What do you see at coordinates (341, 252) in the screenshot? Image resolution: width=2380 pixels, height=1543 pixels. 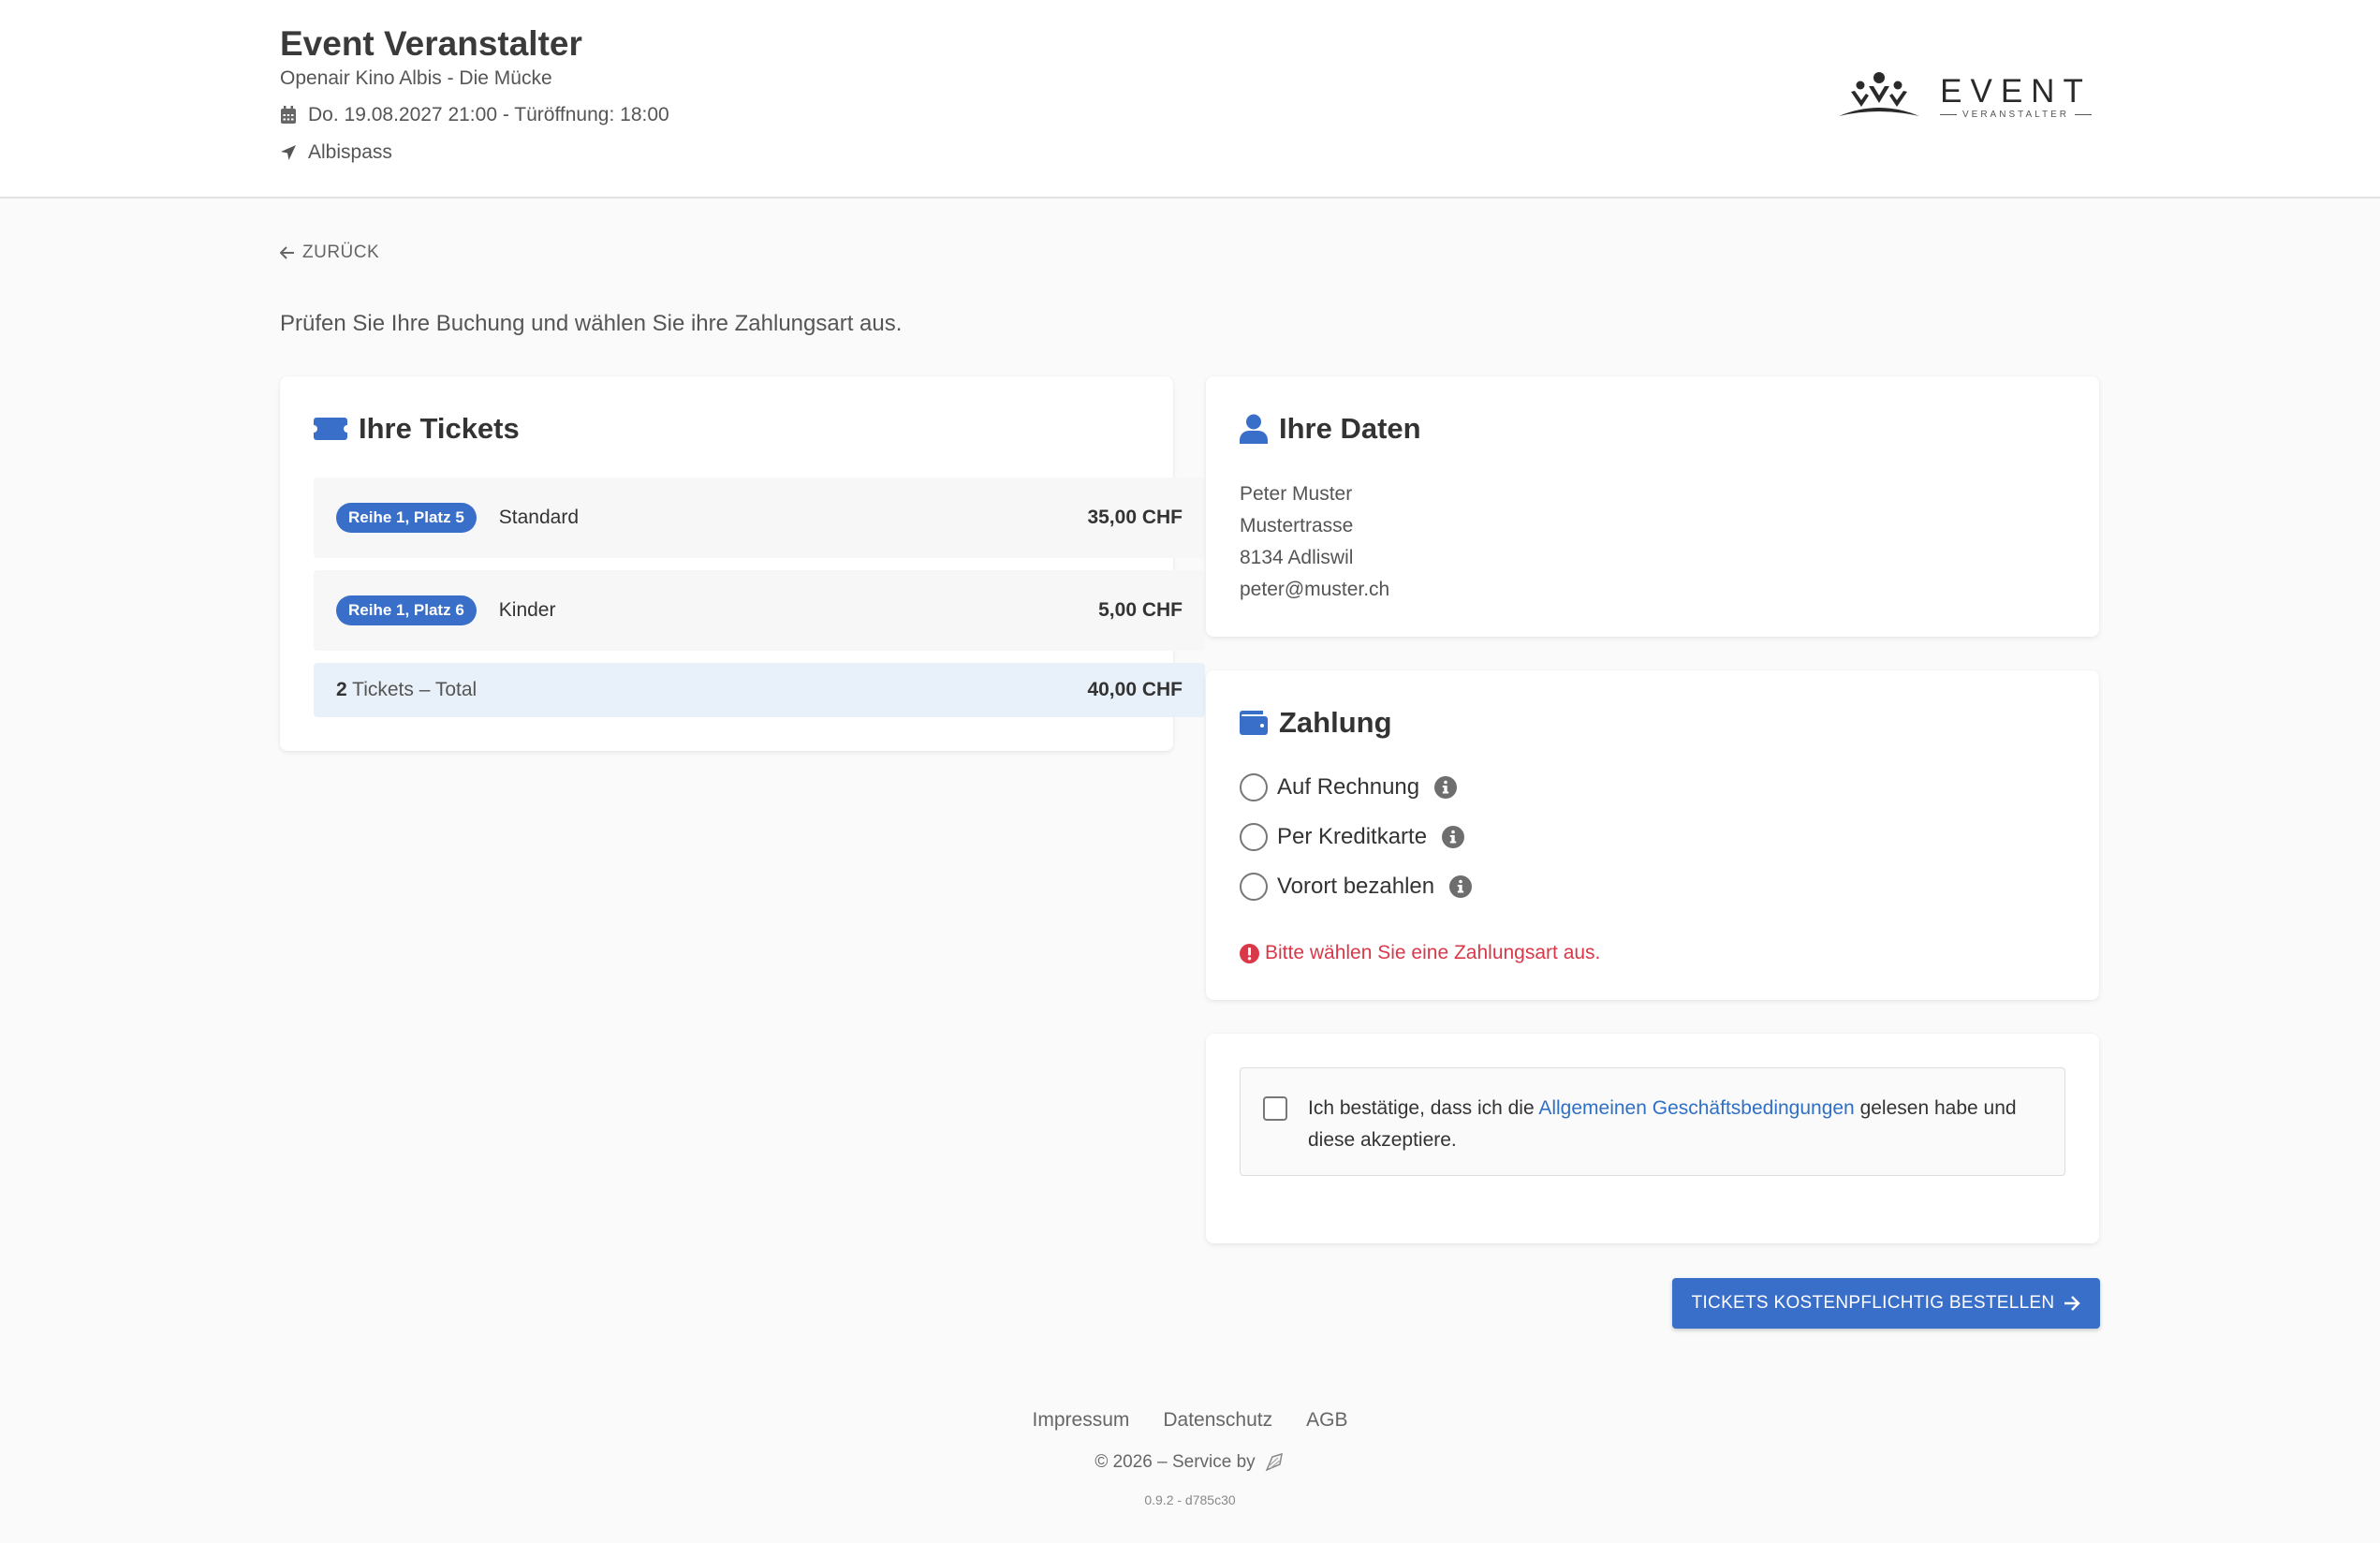 I see `back-link-label: ZURÜCK` at bounding box center [341, 252].